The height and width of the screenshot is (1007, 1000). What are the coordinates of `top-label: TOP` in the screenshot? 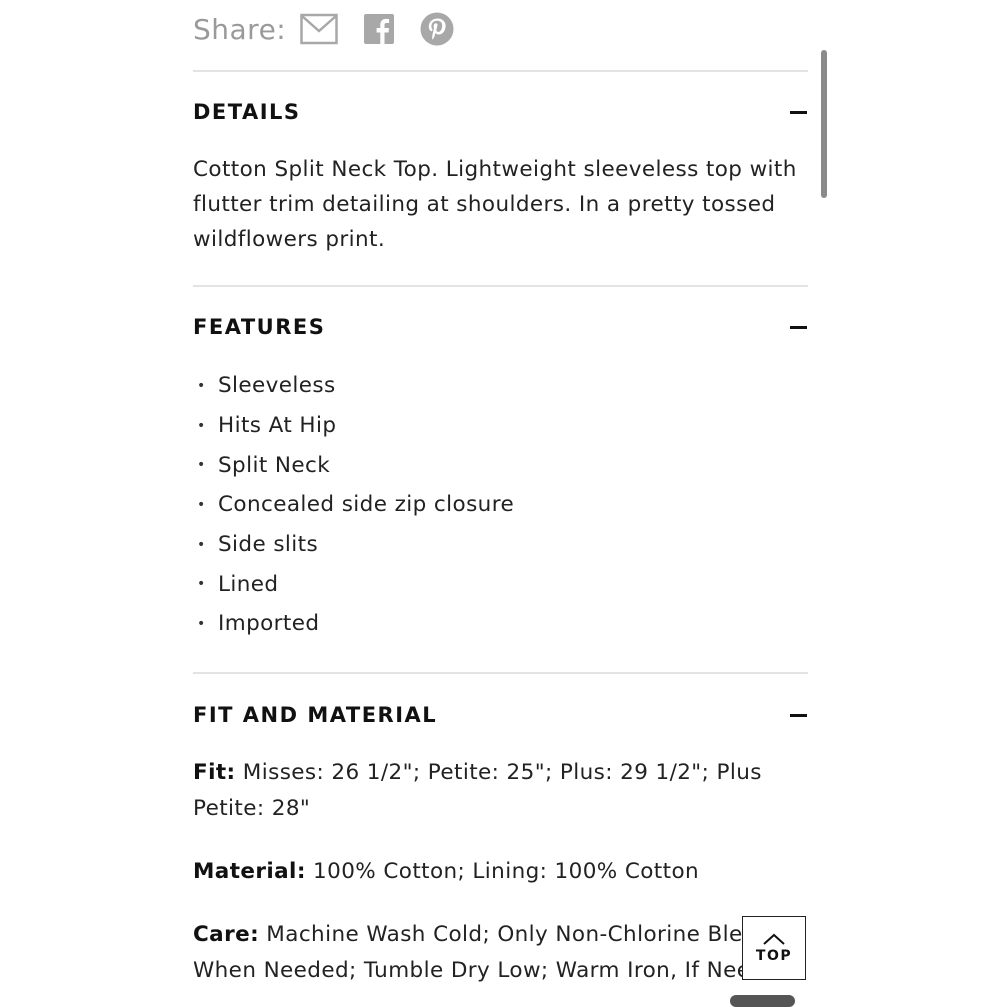 It's located at (774, 956).